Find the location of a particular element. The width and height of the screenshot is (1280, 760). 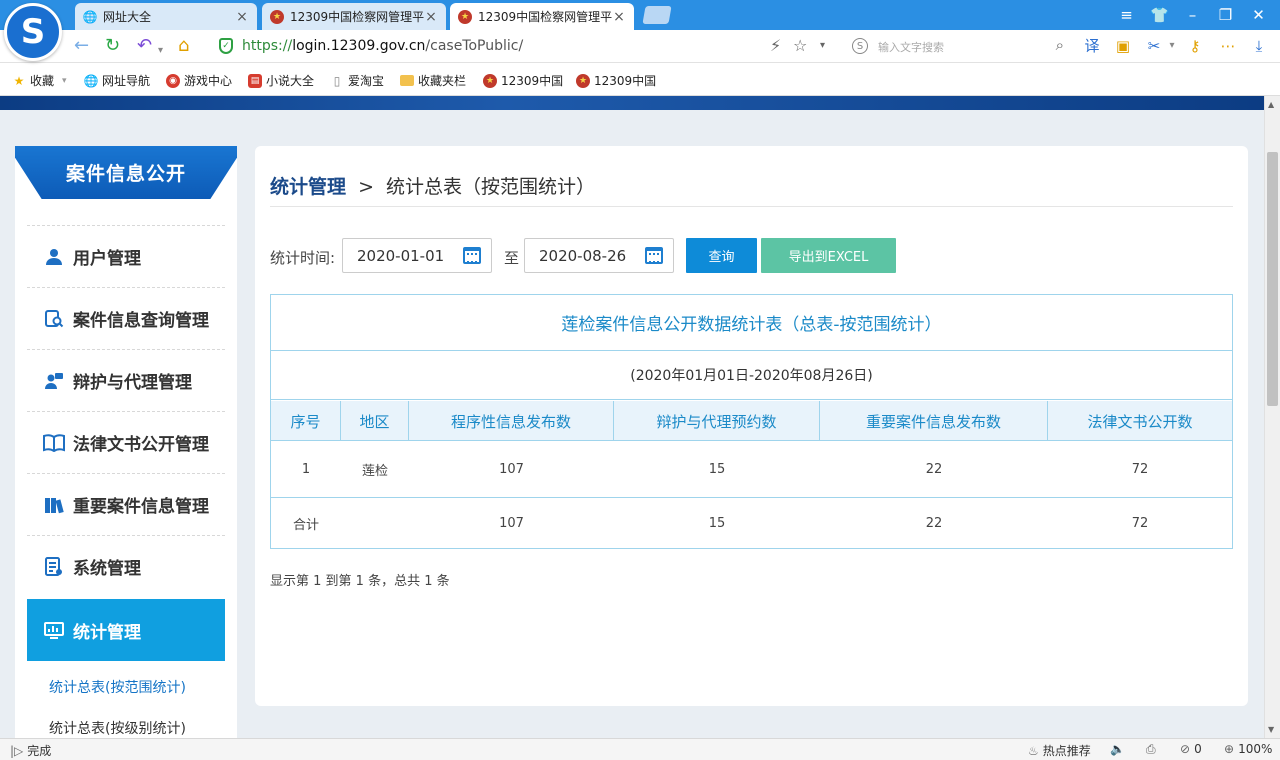

column-header: 地区 is located at coordinates (375, 421).